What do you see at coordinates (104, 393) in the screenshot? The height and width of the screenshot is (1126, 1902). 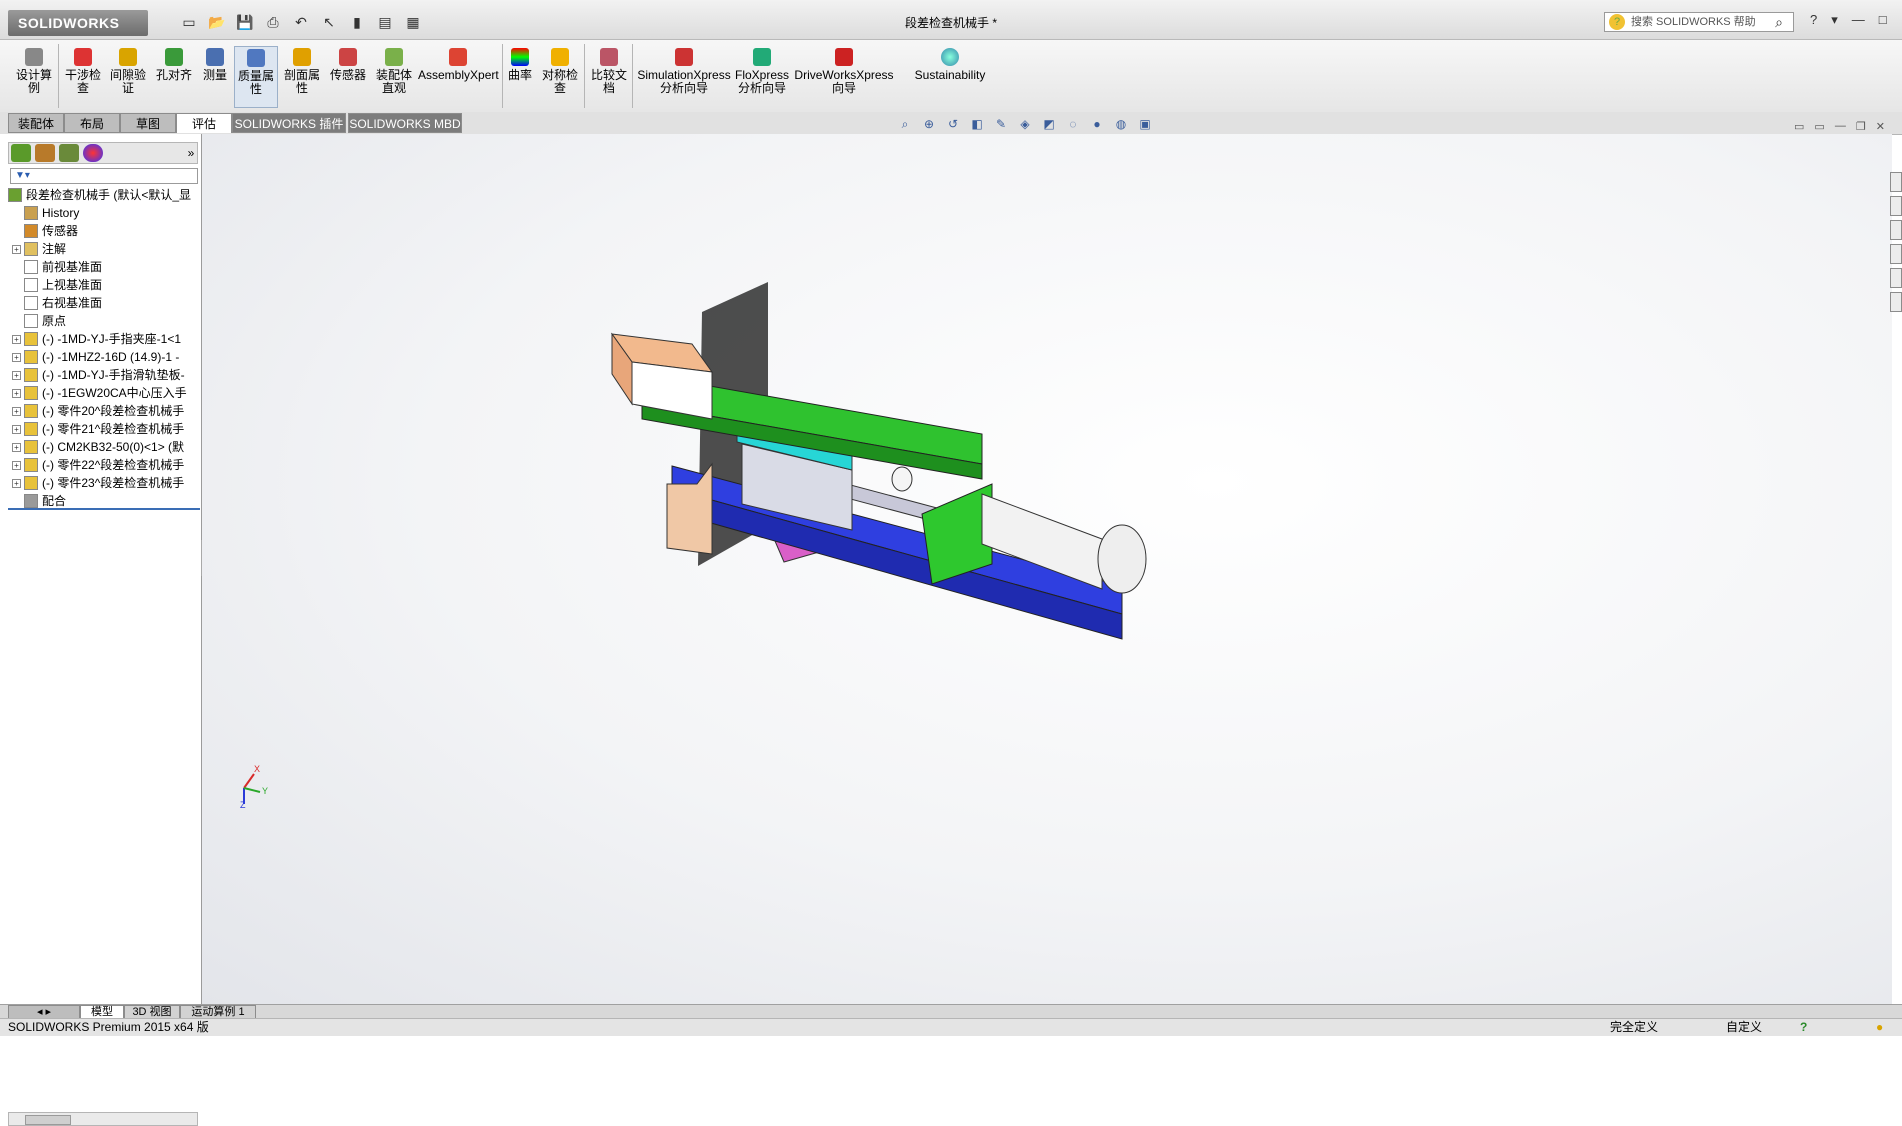 I see `feature-tree-item: + (-) -1EGW20CA中心压入手` at bounding box center [104, 393].